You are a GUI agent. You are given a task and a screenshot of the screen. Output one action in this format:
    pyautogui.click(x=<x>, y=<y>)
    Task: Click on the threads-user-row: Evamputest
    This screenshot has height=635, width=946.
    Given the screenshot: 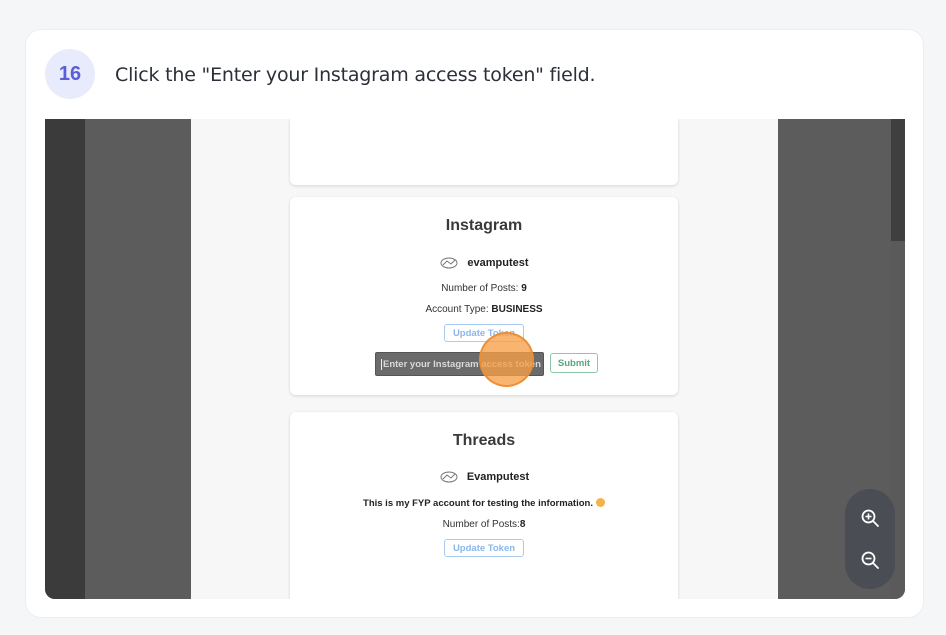 What is the action you would take?
    pyautogui.click(x=484, y=477)
    